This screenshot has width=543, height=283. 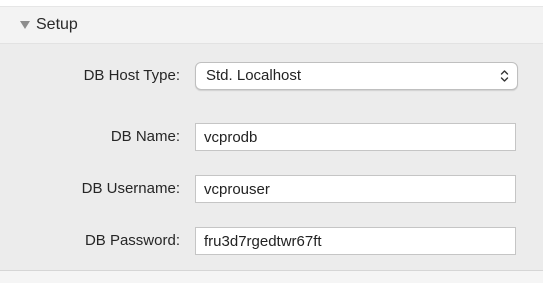 What do you see at coordinates (254, 75) in the screenshot?
I see `host-type-value: Std. Localhost` at bounding box center [254, 75].